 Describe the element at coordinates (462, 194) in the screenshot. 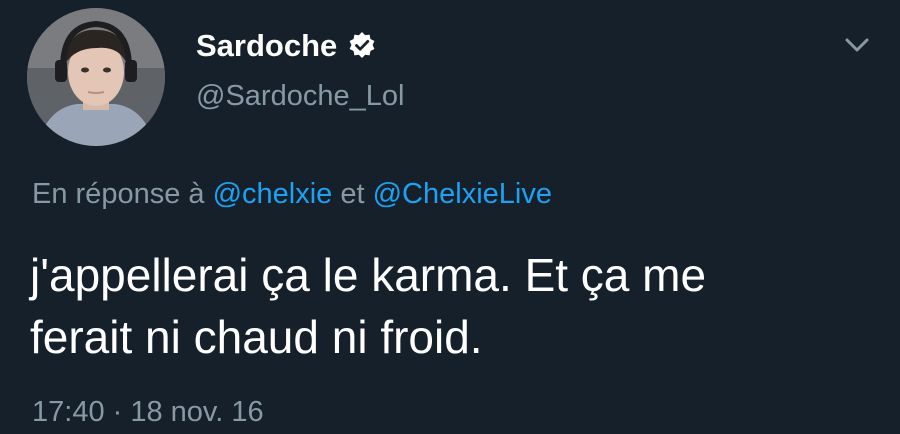

I see `mention-link: @ChelxieLive` at that location.